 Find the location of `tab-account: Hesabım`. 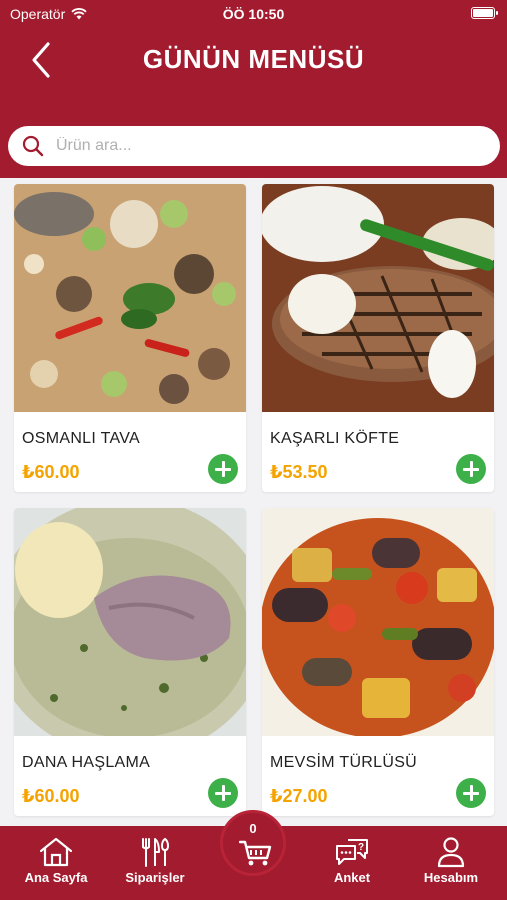

tab-account: Hesabım is located at coordinates (451, 863).